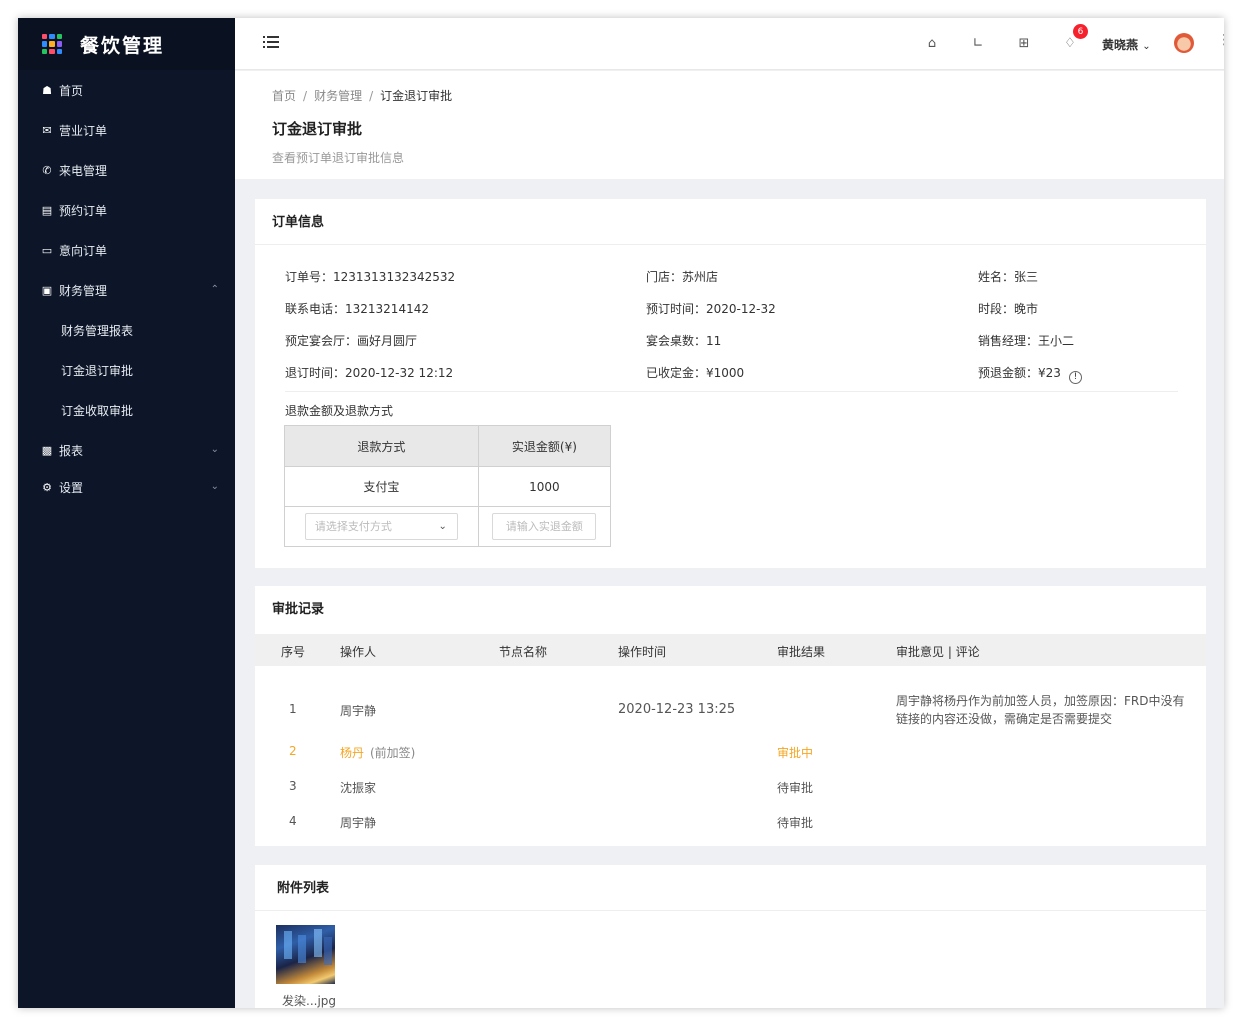  I want to click on page-subtitle: 查看预订单退订审批信息, so click(338, 158).